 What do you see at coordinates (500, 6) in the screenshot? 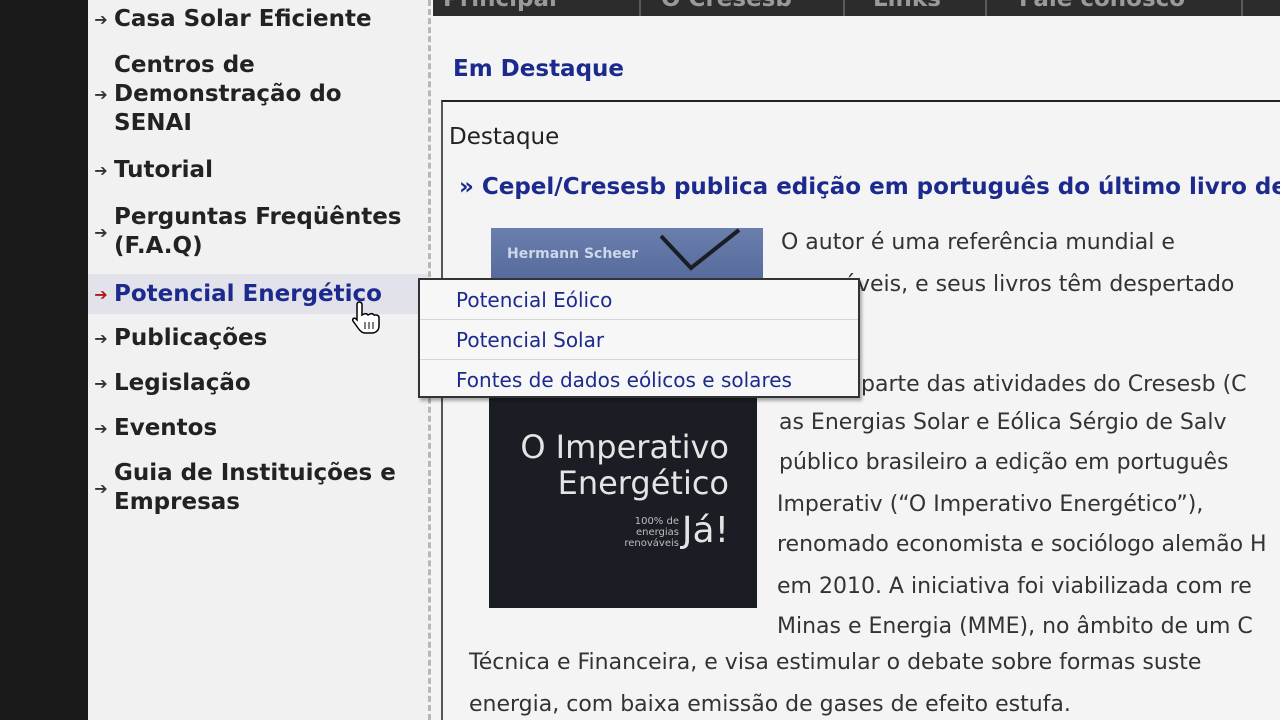
I see `tab-principal: Principal` at bounding box center [500, 6].